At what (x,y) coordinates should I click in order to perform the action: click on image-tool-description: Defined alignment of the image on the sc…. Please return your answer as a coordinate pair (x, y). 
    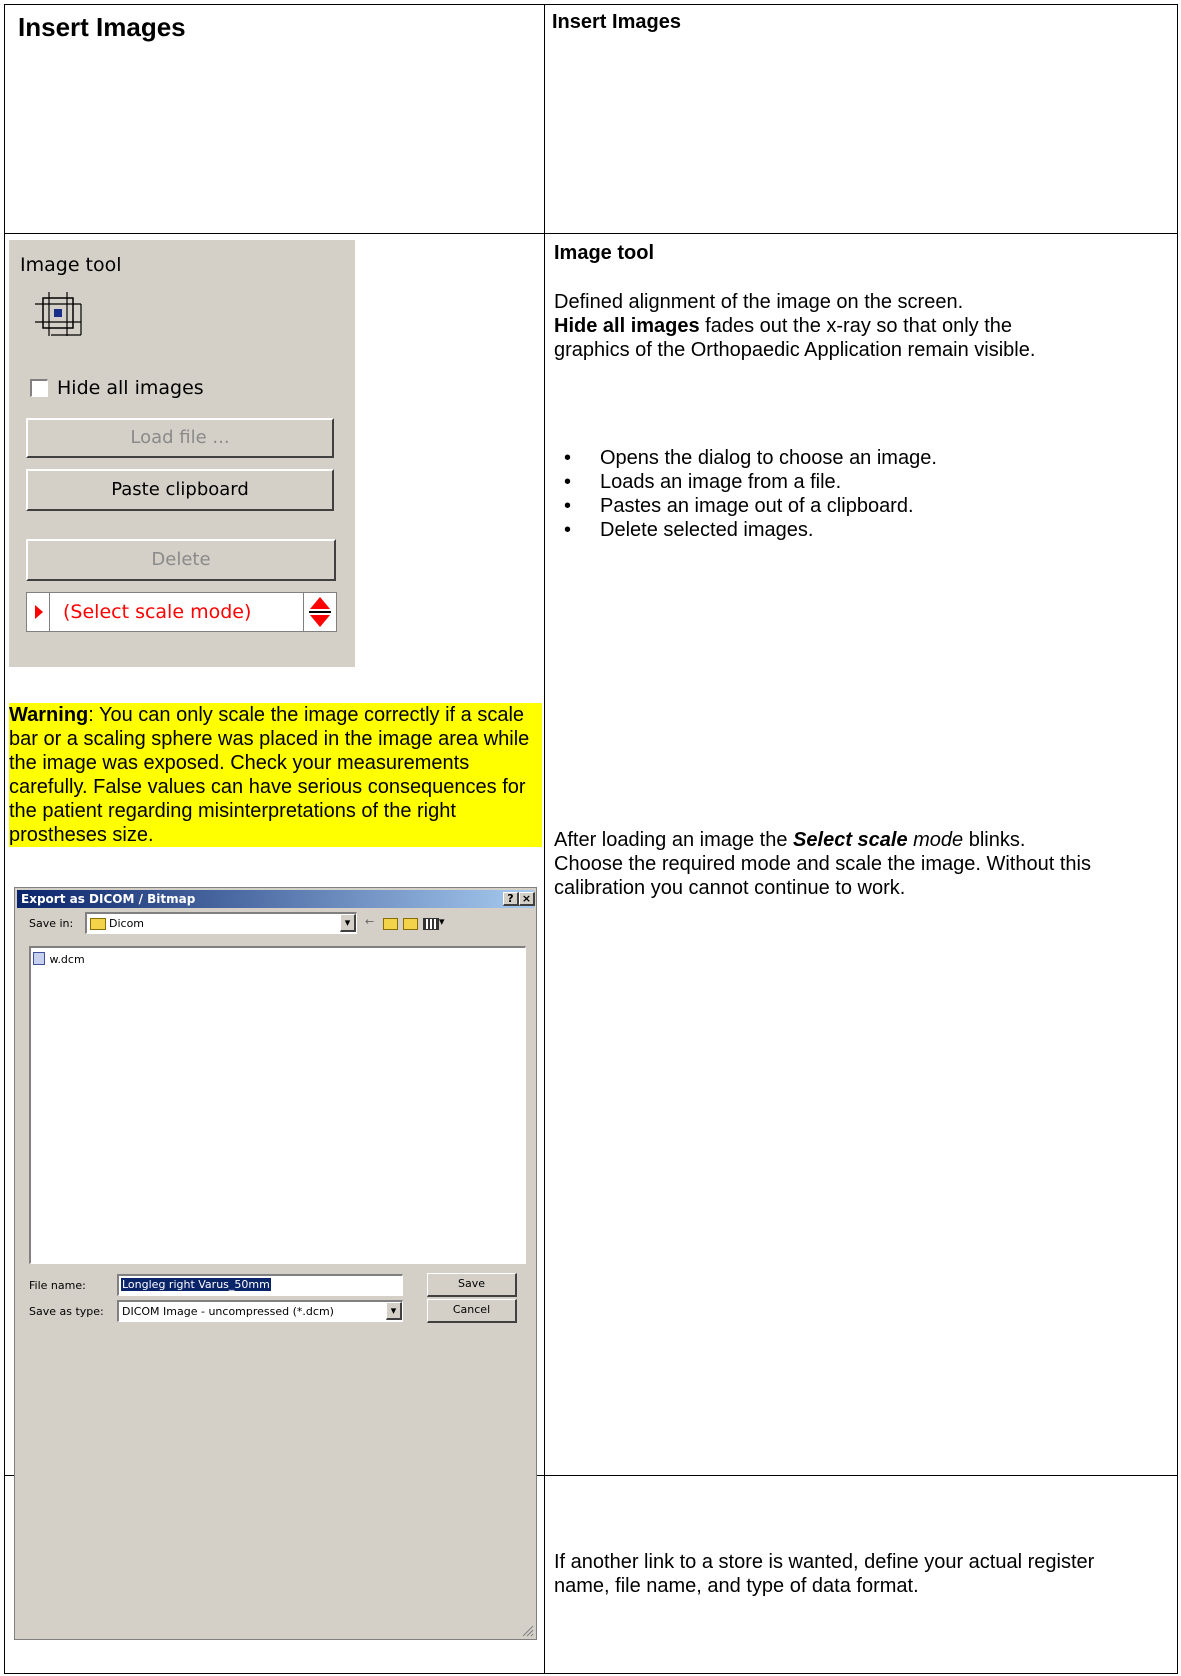
    Looking at the image, I should click on (811, 326).